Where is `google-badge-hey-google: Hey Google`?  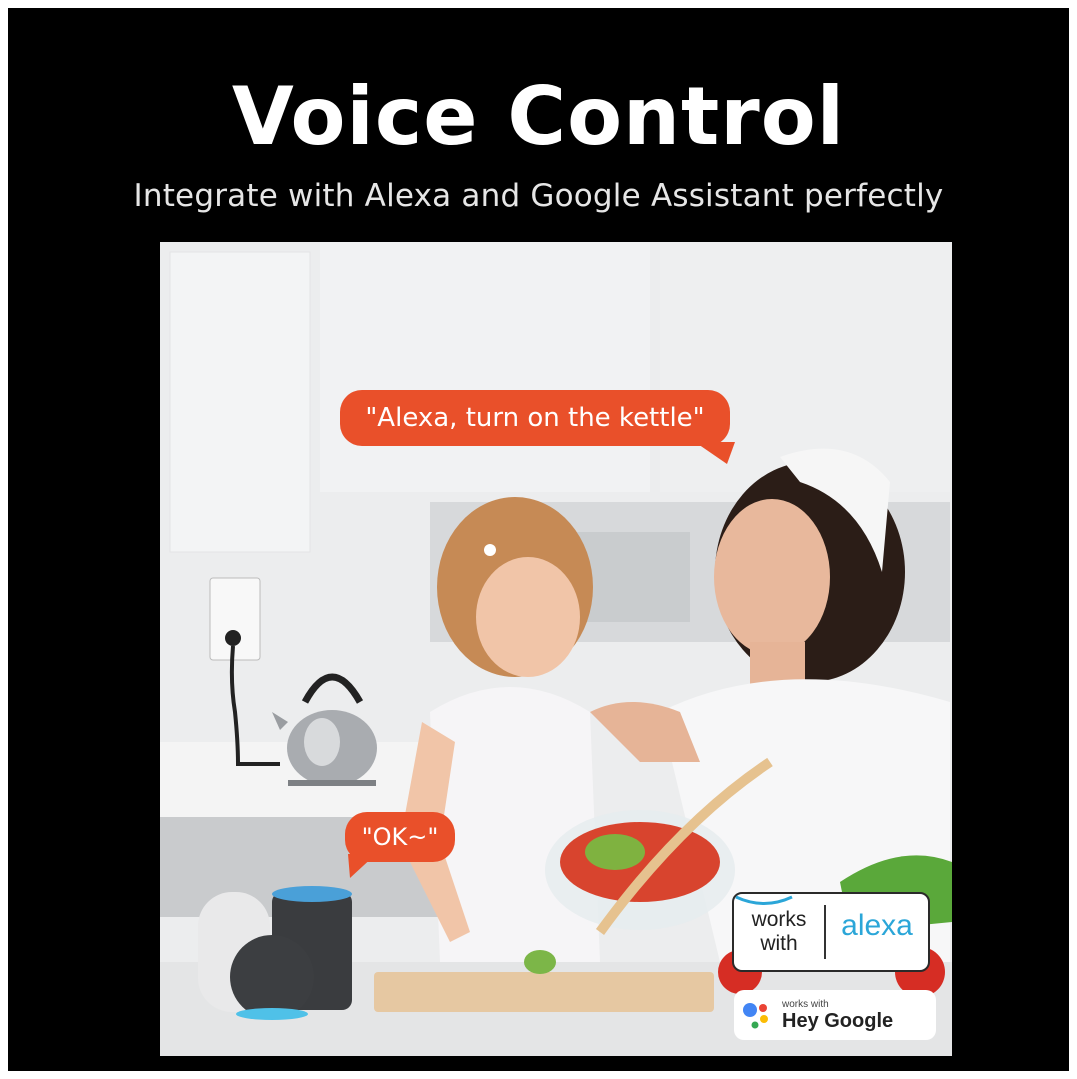
google-badge-hey-google: Hey Google is located at coordinates (838, 1020).